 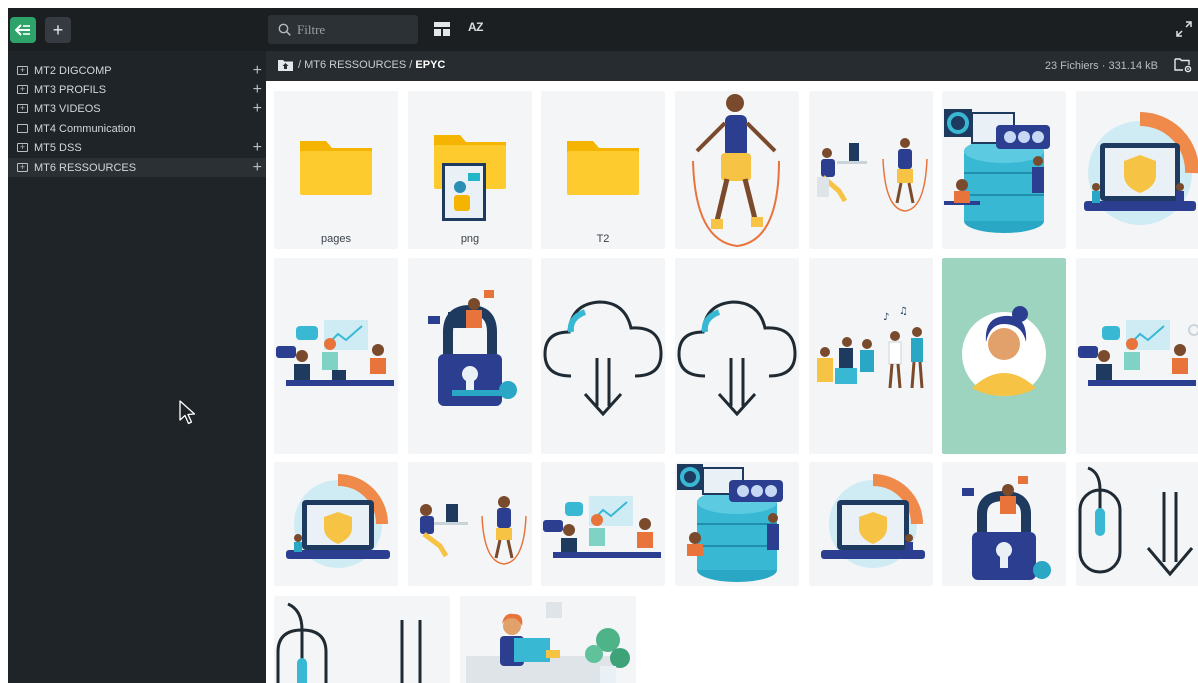 I want to click on folder-tile-pages: pages, so click(x=336, y=170).